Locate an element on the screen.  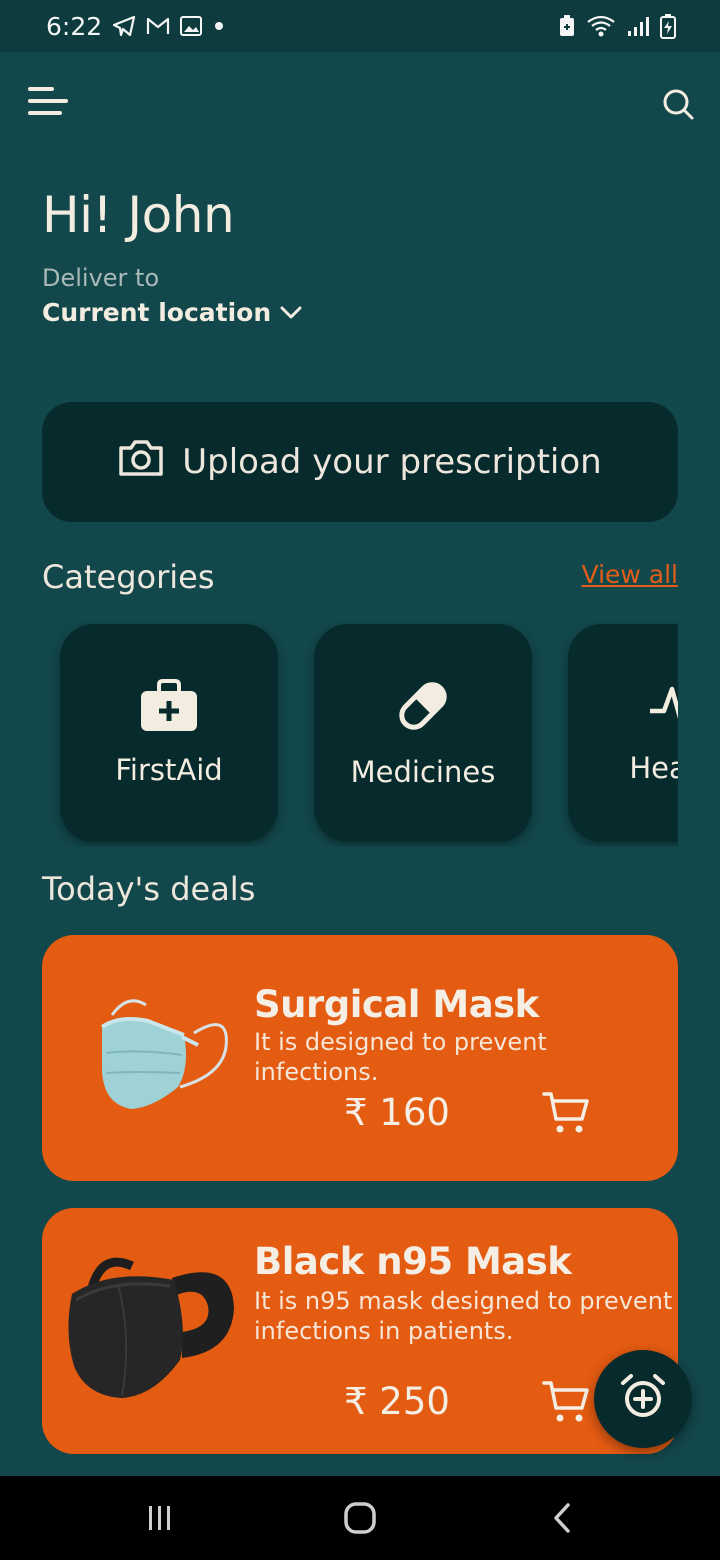
add-reminder-fab is located at coordinates (643, 1399).